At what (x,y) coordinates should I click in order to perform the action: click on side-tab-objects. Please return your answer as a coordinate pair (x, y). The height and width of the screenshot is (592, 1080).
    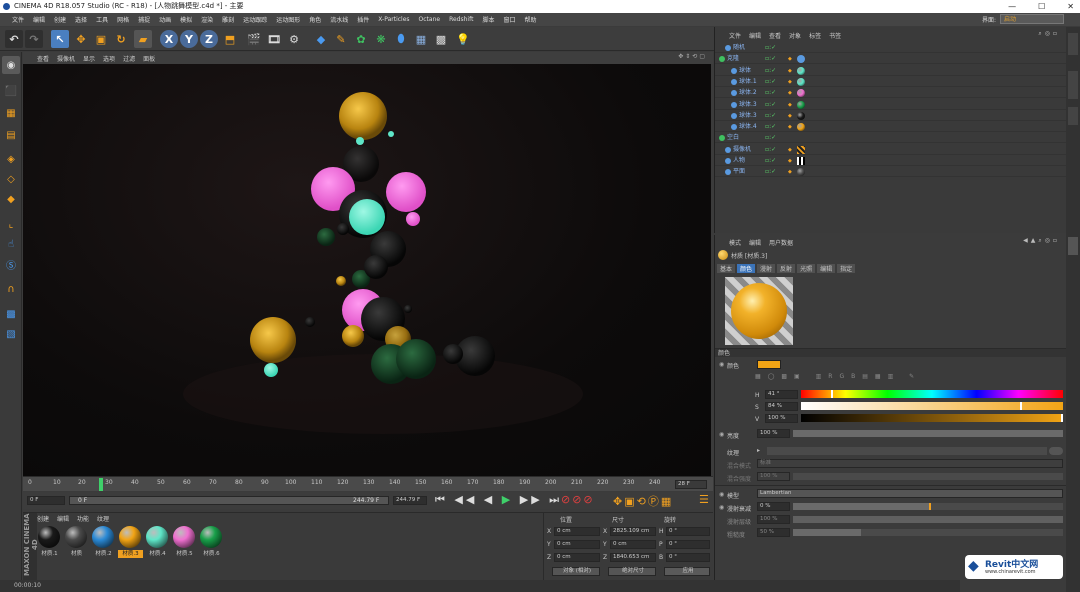
    Looking at the image, I should click on (1073, 44).